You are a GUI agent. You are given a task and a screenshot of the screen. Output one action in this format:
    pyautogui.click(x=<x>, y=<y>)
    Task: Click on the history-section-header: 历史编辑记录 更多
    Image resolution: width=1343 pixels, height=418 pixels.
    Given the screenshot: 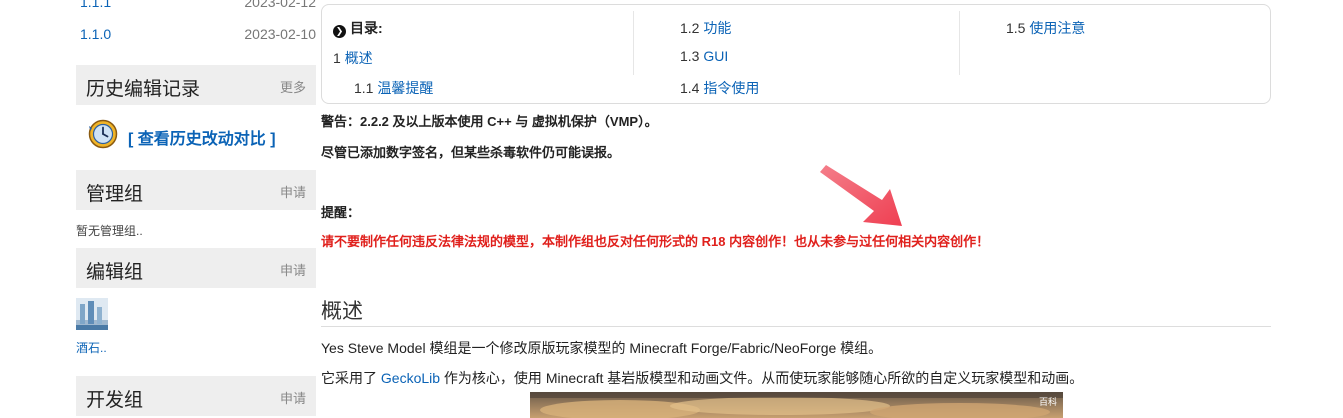 What is the action you would take?
    pyautogui.click(x=196, y=85)
    